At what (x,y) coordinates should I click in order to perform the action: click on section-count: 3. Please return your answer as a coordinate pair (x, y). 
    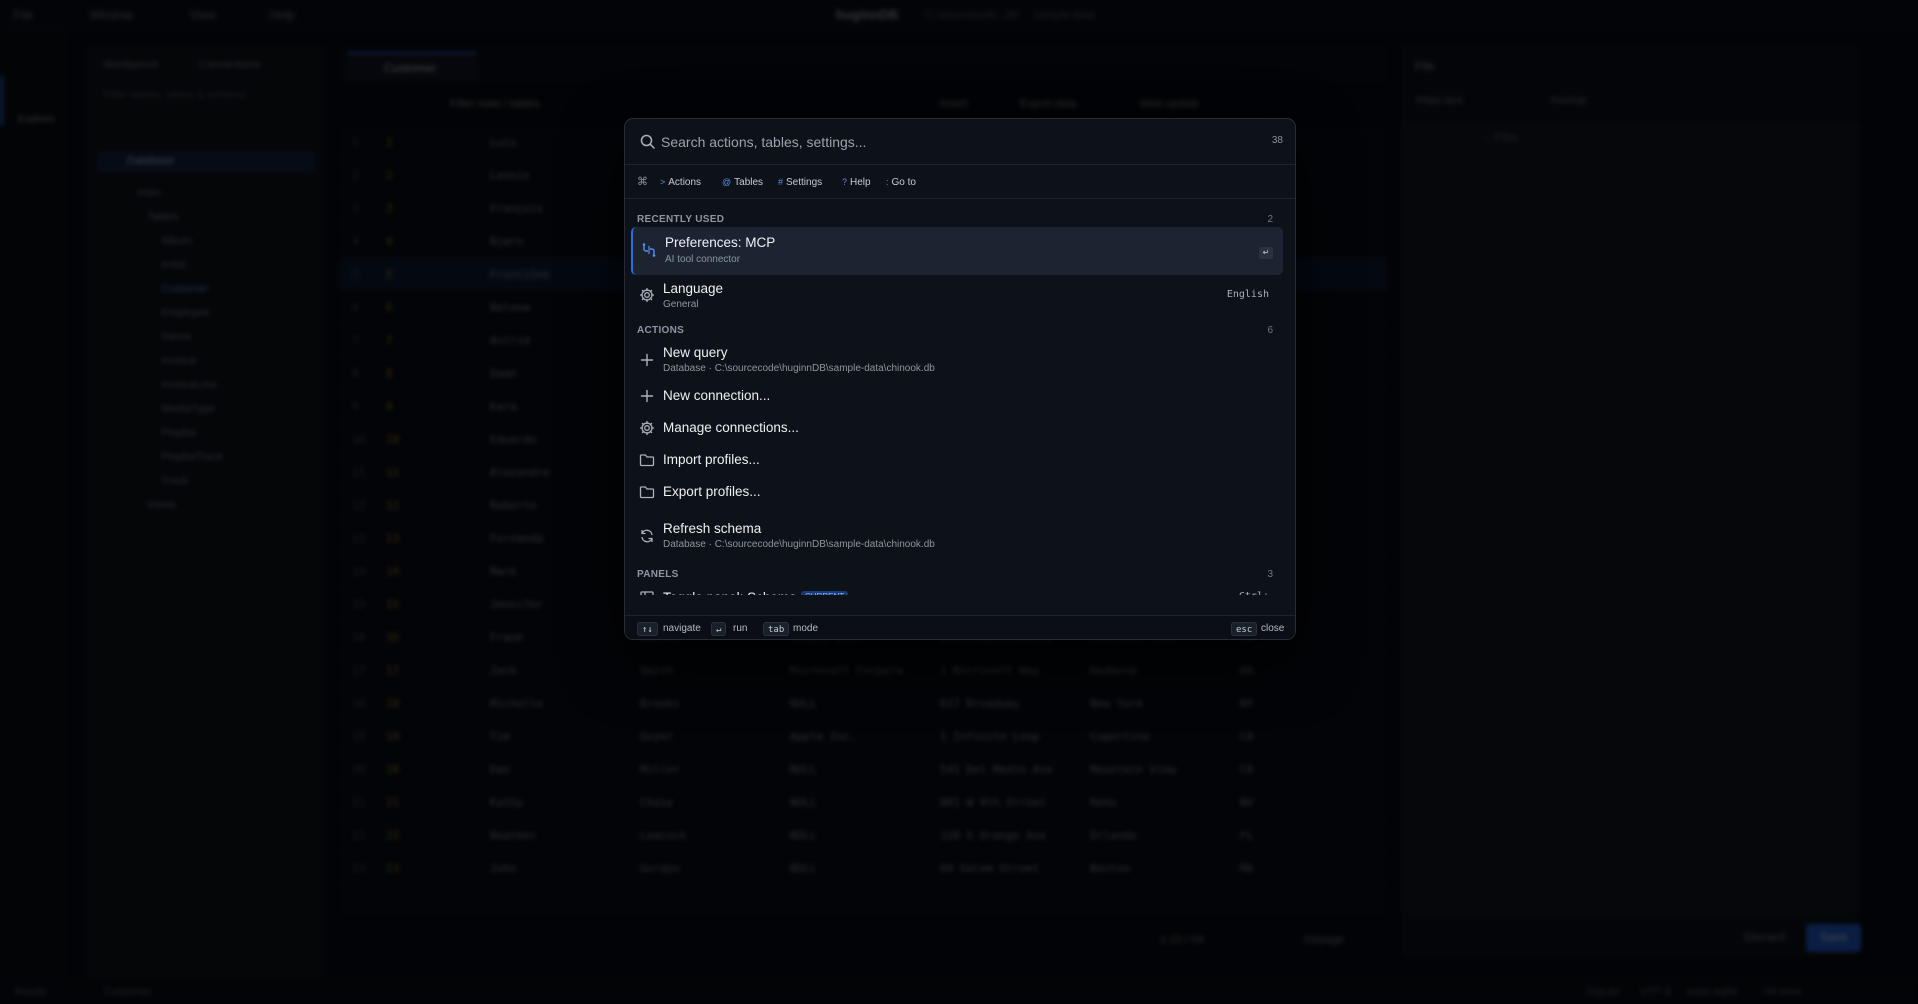
    Looking at the image, I should click on (1270, 574).